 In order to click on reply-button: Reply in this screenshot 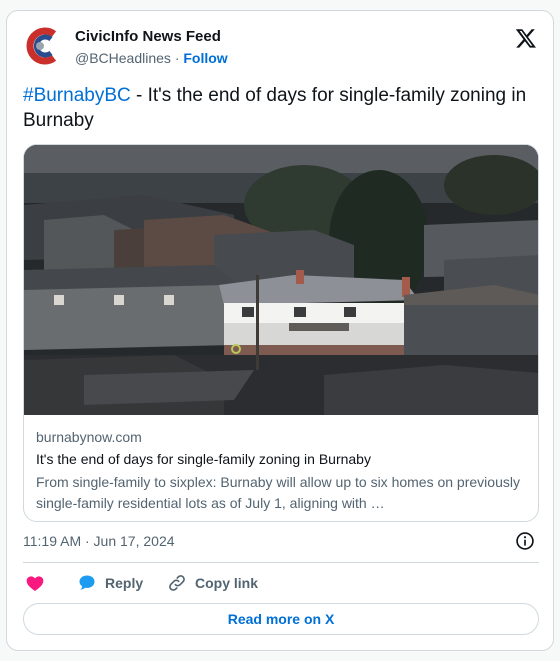, I will do `click(110, 583)`.